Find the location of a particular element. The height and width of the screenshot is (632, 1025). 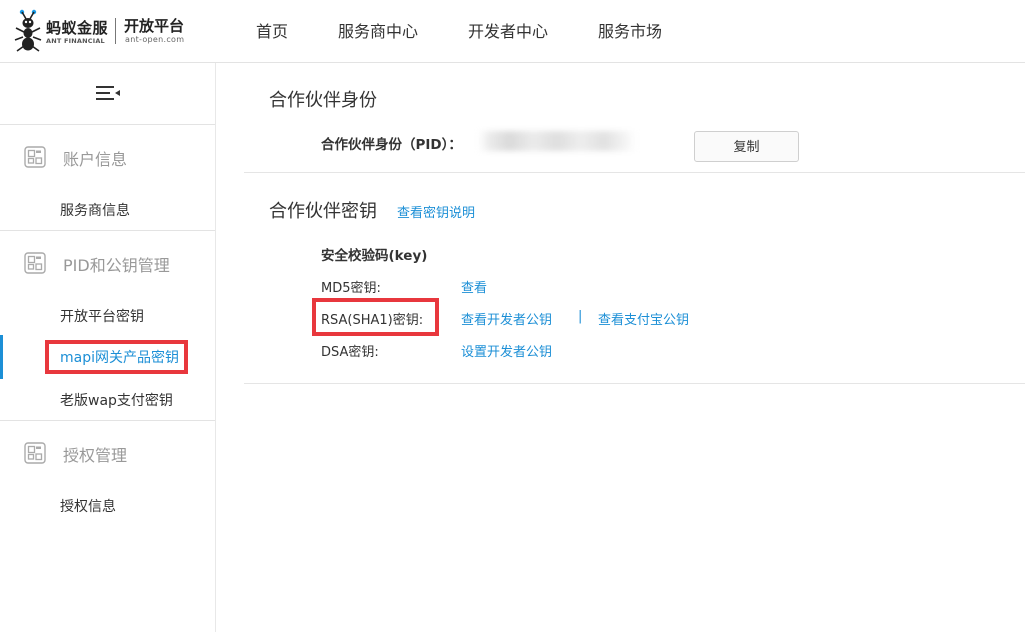

security-key-heading: 安全校验码(key) is located at coordinates (374, 256).